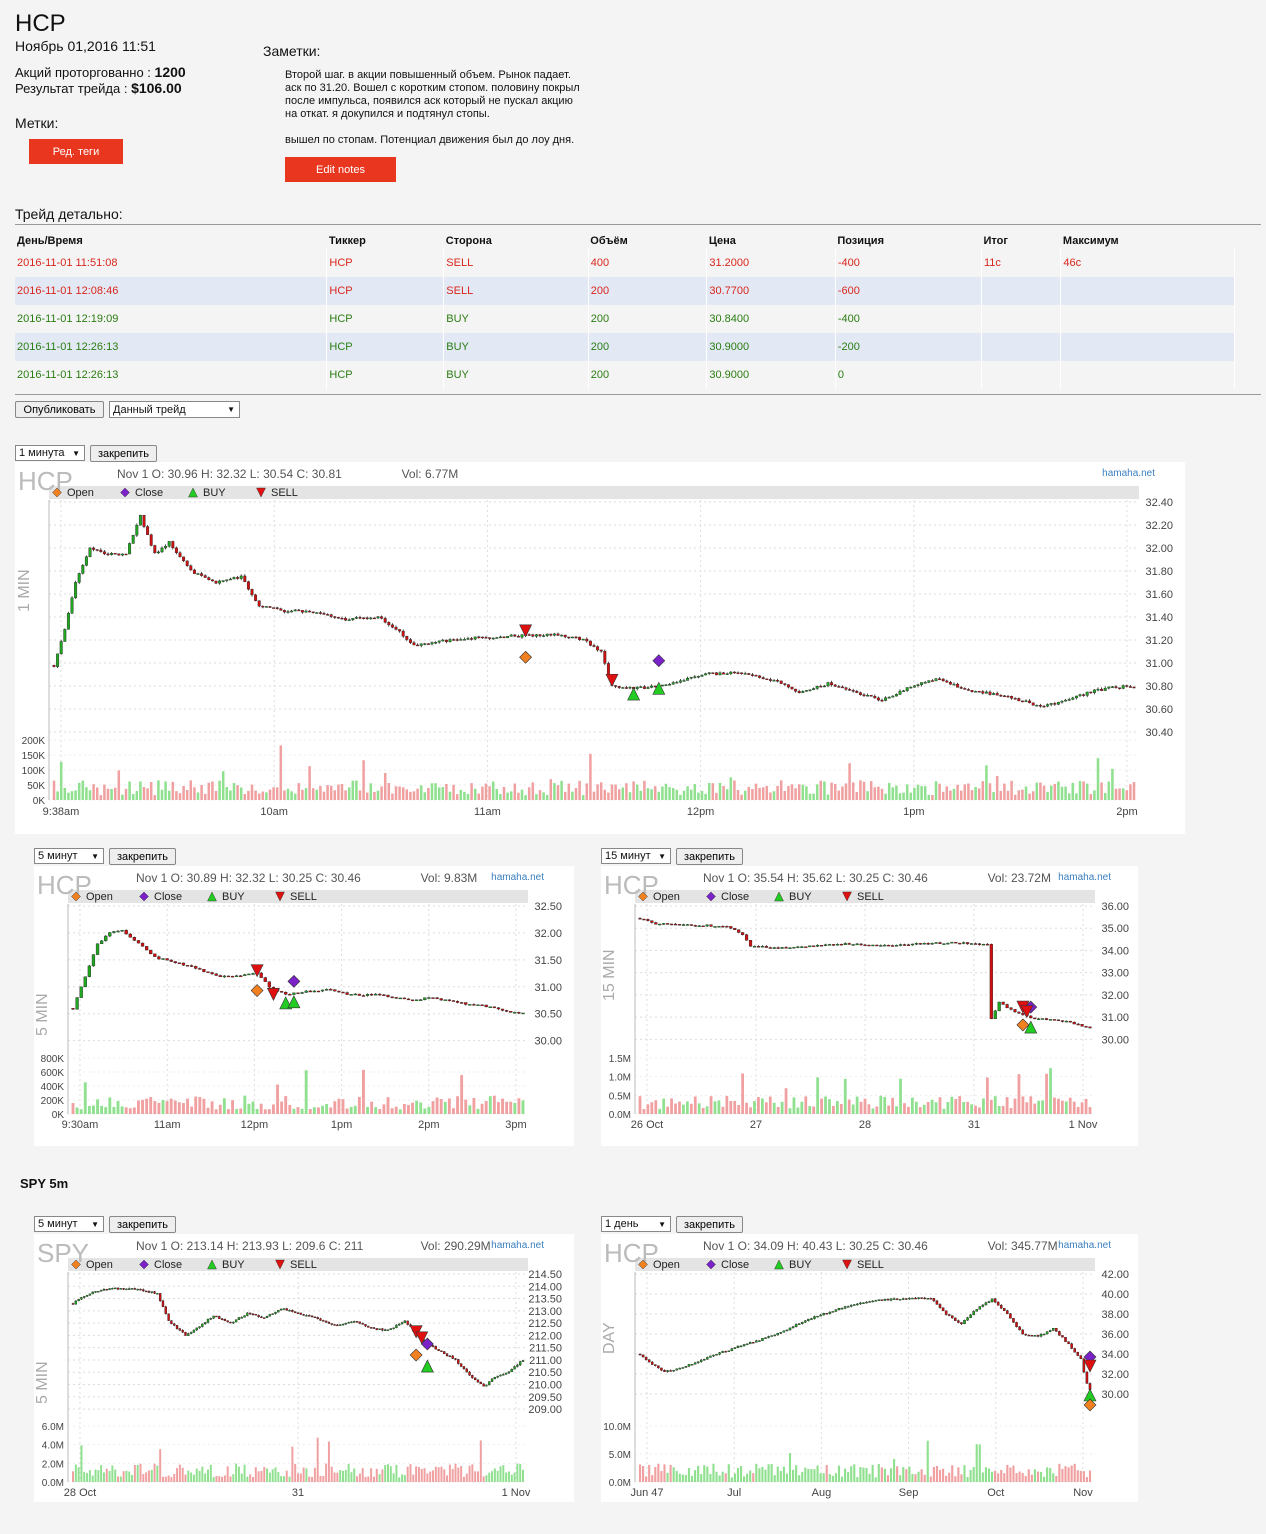 This screenshot has width=1266, height=1534. What do you see at coordinates (142, 1224) in the screenshot?
I see `pin-button-c4: закрепить` at bounding box center [142, 1224].